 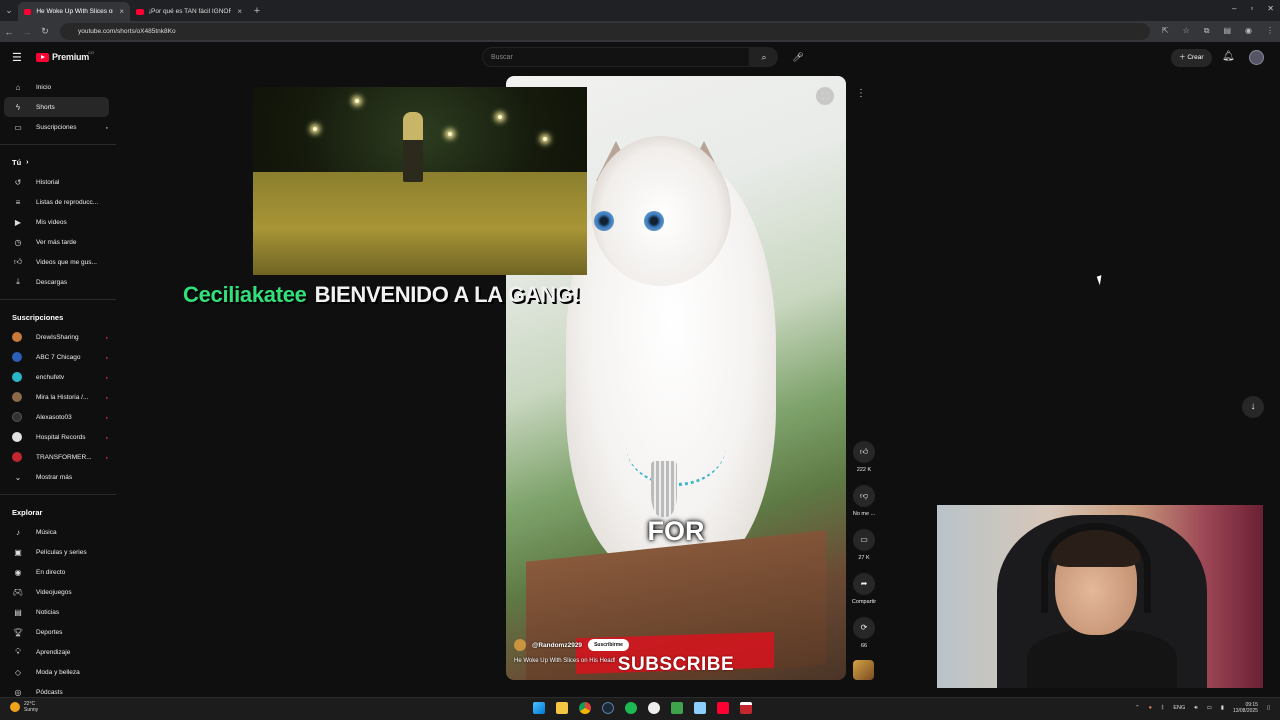 What do you see at coordinates (24, 707) in the screenshot?
I see `weather-widget: 22°C Sunny` at bounding box center [24, 707].